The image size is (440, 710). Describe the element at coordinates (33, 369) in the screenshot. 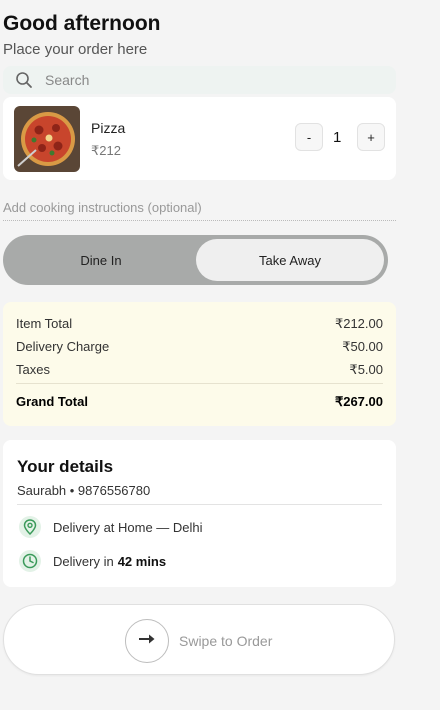

I see `bill-row-label: Taxes` at that location.